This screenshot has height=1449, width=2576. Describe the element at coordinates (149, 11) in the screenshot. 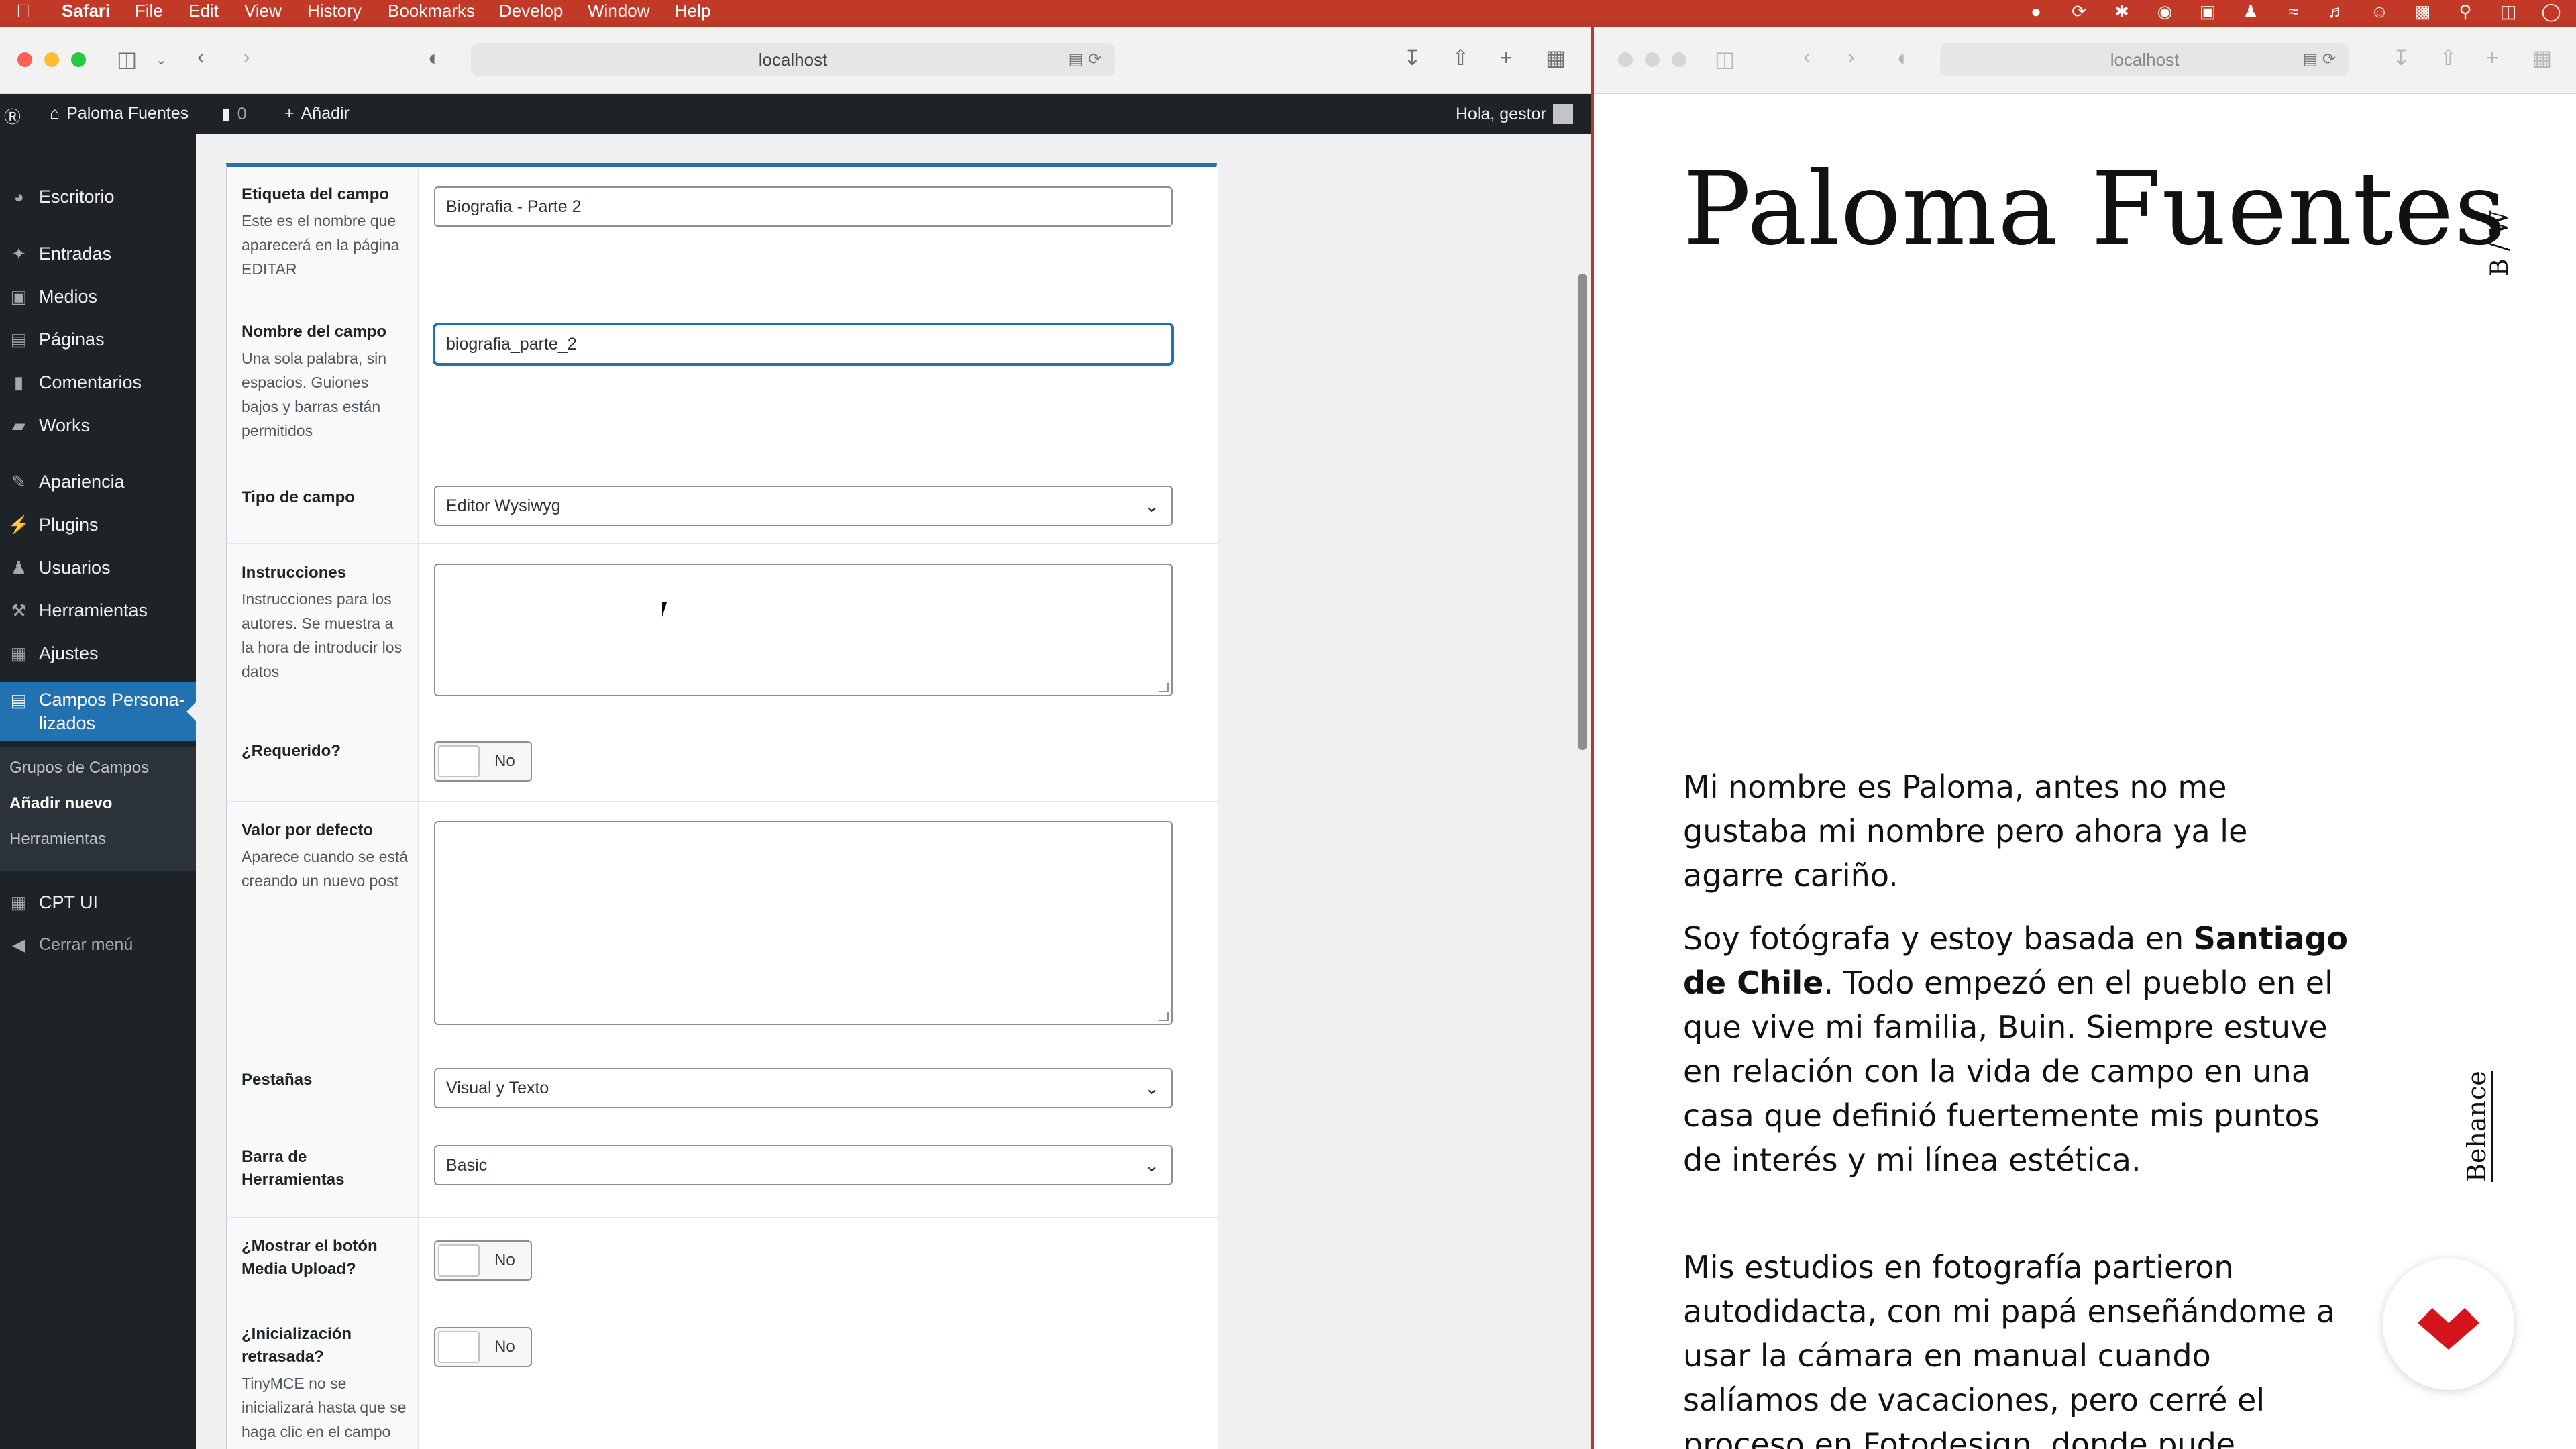

I see `menu-file: File` at that location.